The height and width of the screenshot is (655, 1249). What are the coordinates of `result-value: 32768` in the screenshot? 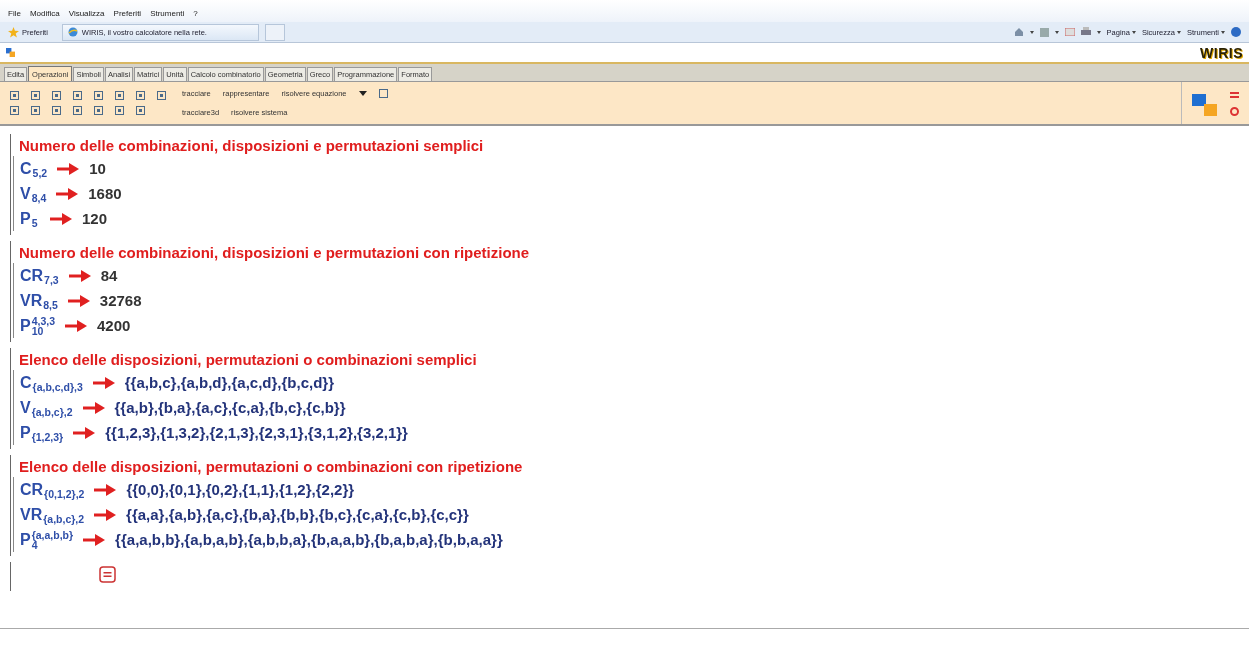 It's located at (120, 300).